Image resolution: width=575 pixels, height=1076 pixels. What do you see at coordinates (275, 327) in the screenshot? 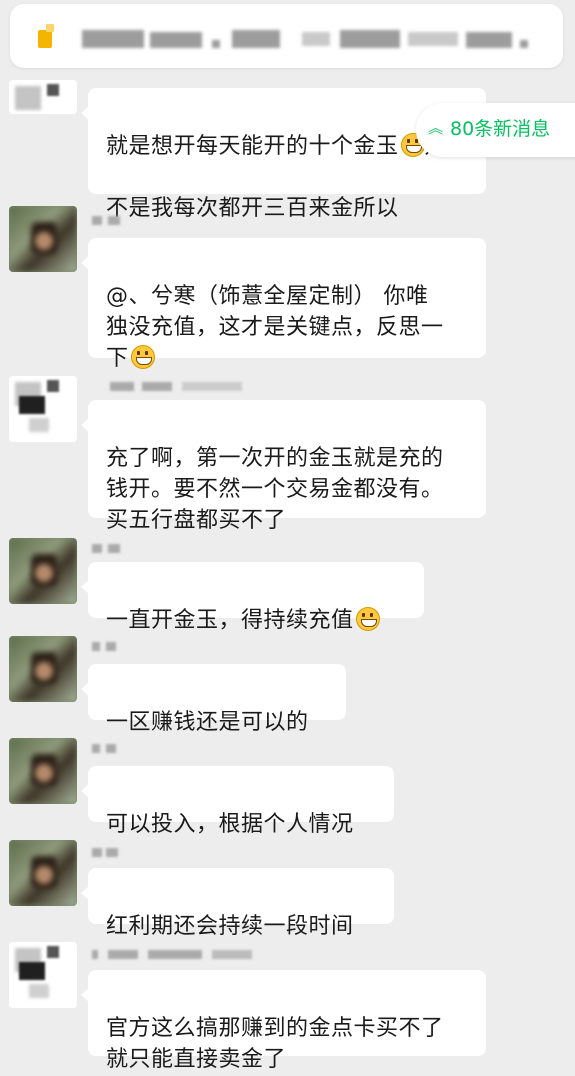
I see `message-text: @、兮寒（饰薏全屋定制） 你唯 独没充值，这才是关键点，反思一 下` at bounding box center [275, 327].